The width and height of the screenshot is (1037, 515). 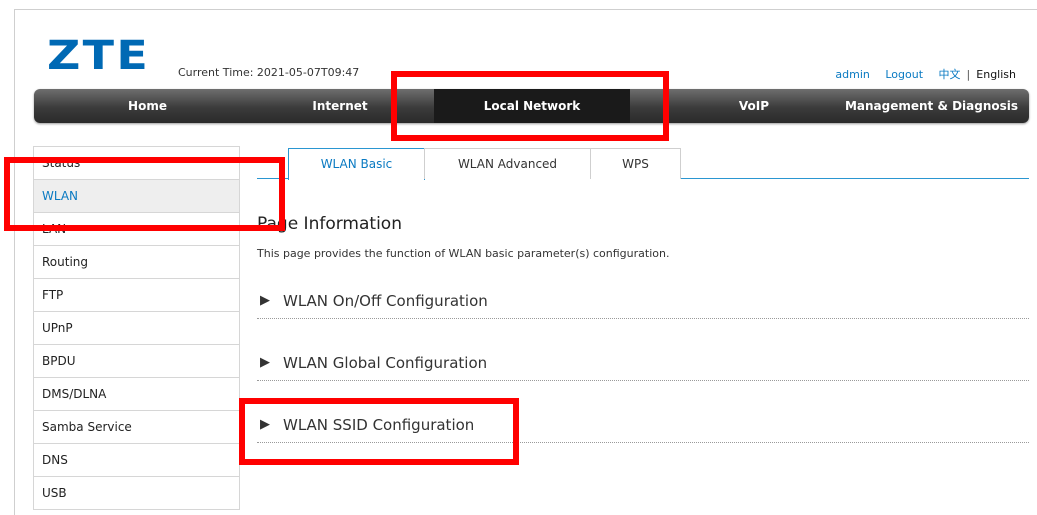 I want to click on sidebar-item-usb: USB, so click(x=136, y=493).